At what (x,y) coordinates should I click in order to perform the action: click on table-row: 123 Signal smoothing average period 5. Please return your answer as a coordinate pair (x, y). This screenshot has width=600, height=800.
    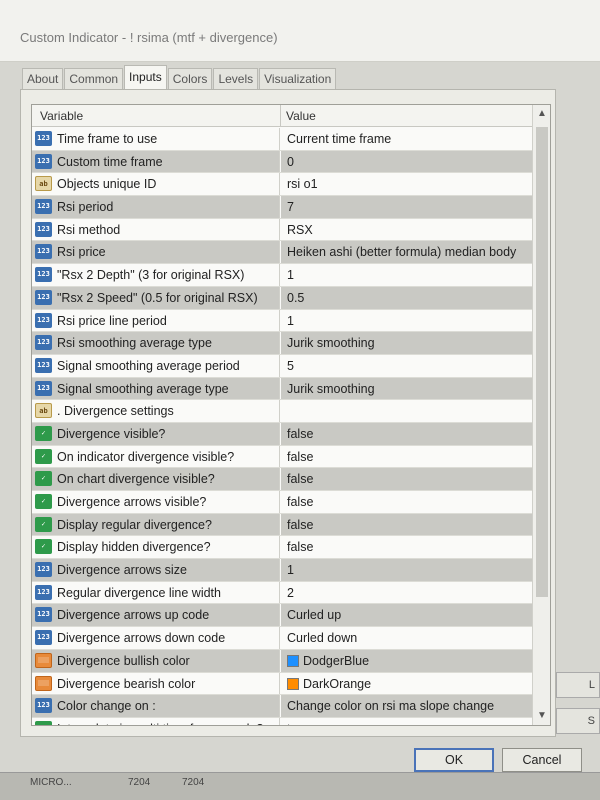
    Looking at the image, I should click on (282, 366).